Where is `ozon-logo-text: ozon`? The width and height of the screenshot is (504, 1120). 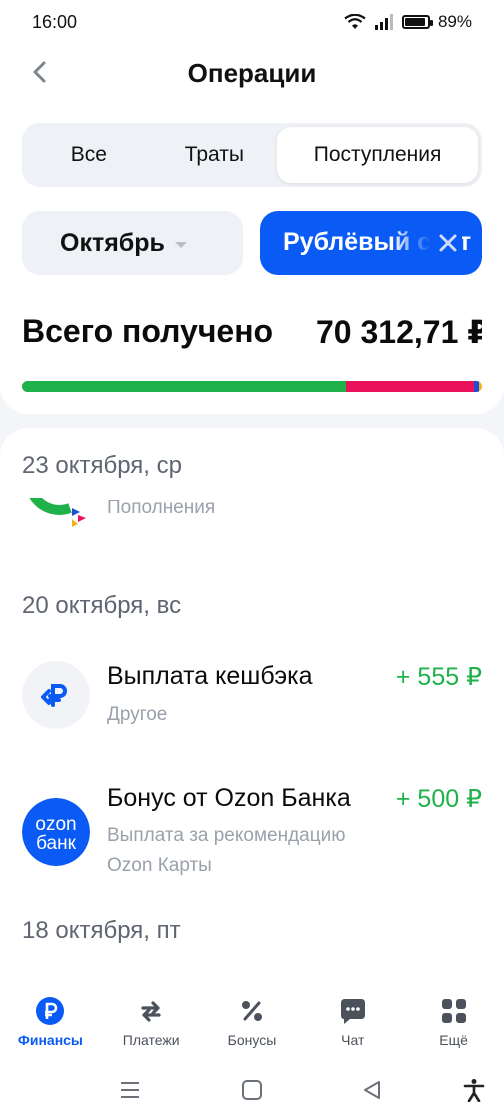
ozon-logo-text: ozon is located at coordinates (55, 824).